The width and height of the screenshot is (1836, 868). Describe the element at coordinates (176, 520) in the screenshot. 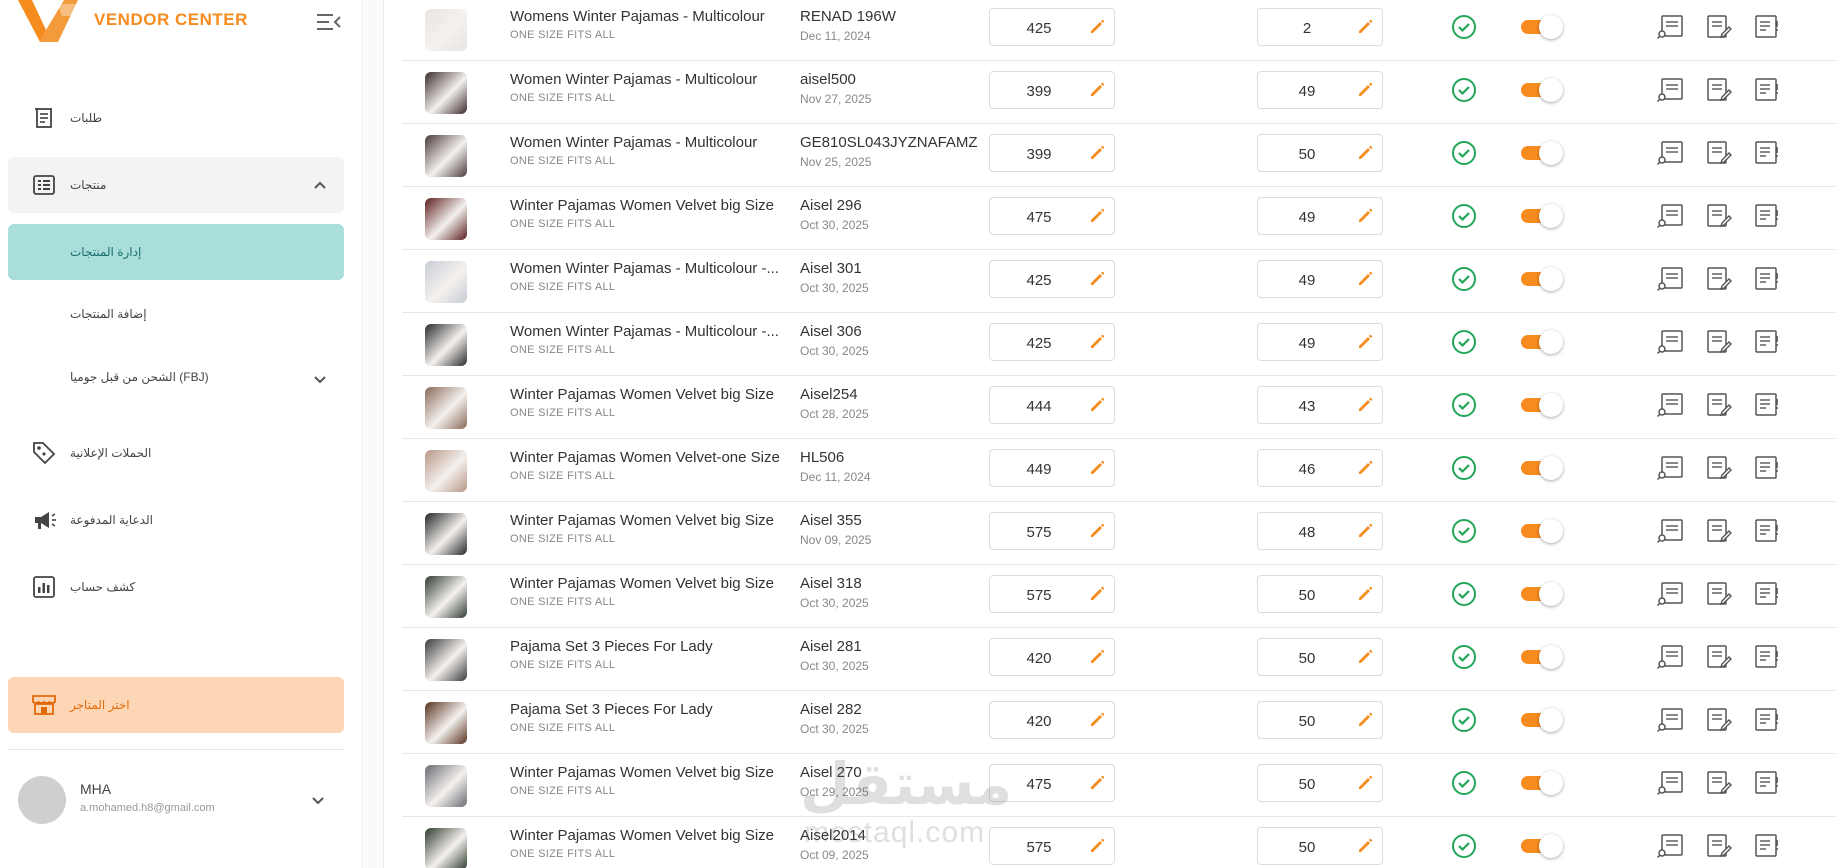

I see `sidebar-item-sponsored-ads: الدعاية المدفوعة` at that location.